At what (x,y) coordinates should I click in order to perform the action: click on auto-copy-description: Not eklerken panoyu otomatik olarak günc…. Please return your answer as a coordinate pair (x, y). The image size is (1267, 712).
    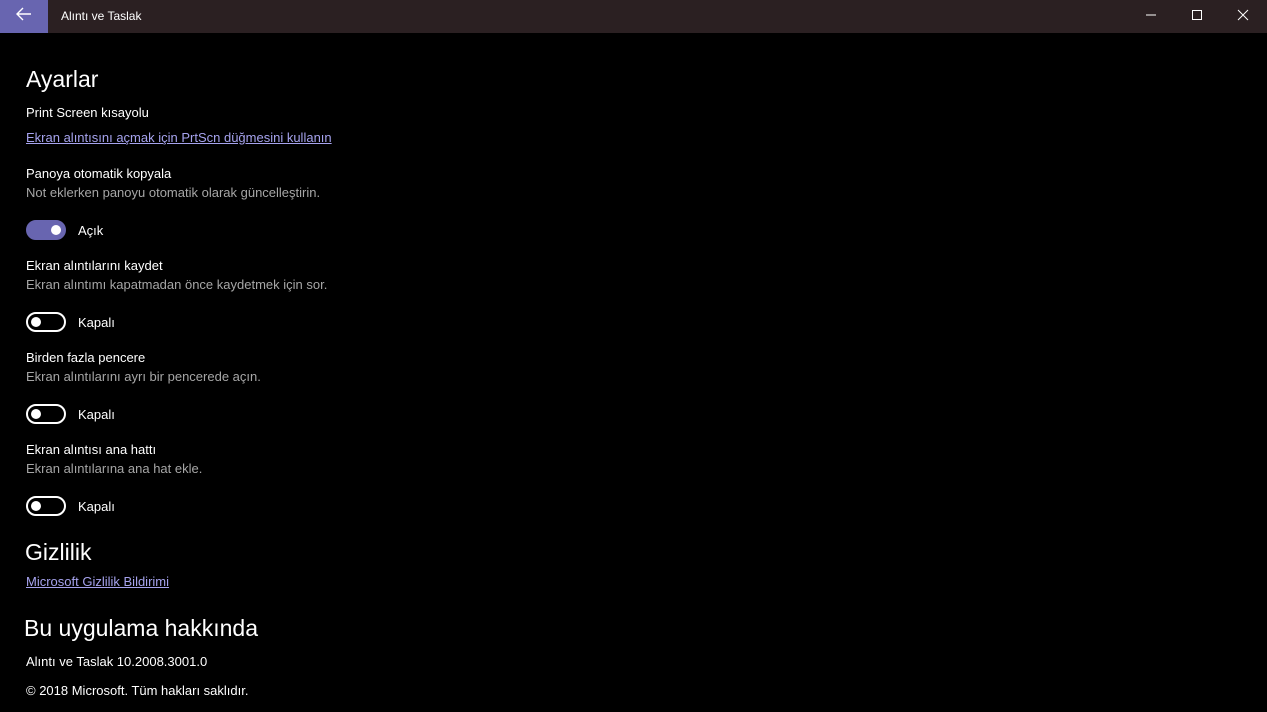
    Looking at the image, I should click on (173, 192).